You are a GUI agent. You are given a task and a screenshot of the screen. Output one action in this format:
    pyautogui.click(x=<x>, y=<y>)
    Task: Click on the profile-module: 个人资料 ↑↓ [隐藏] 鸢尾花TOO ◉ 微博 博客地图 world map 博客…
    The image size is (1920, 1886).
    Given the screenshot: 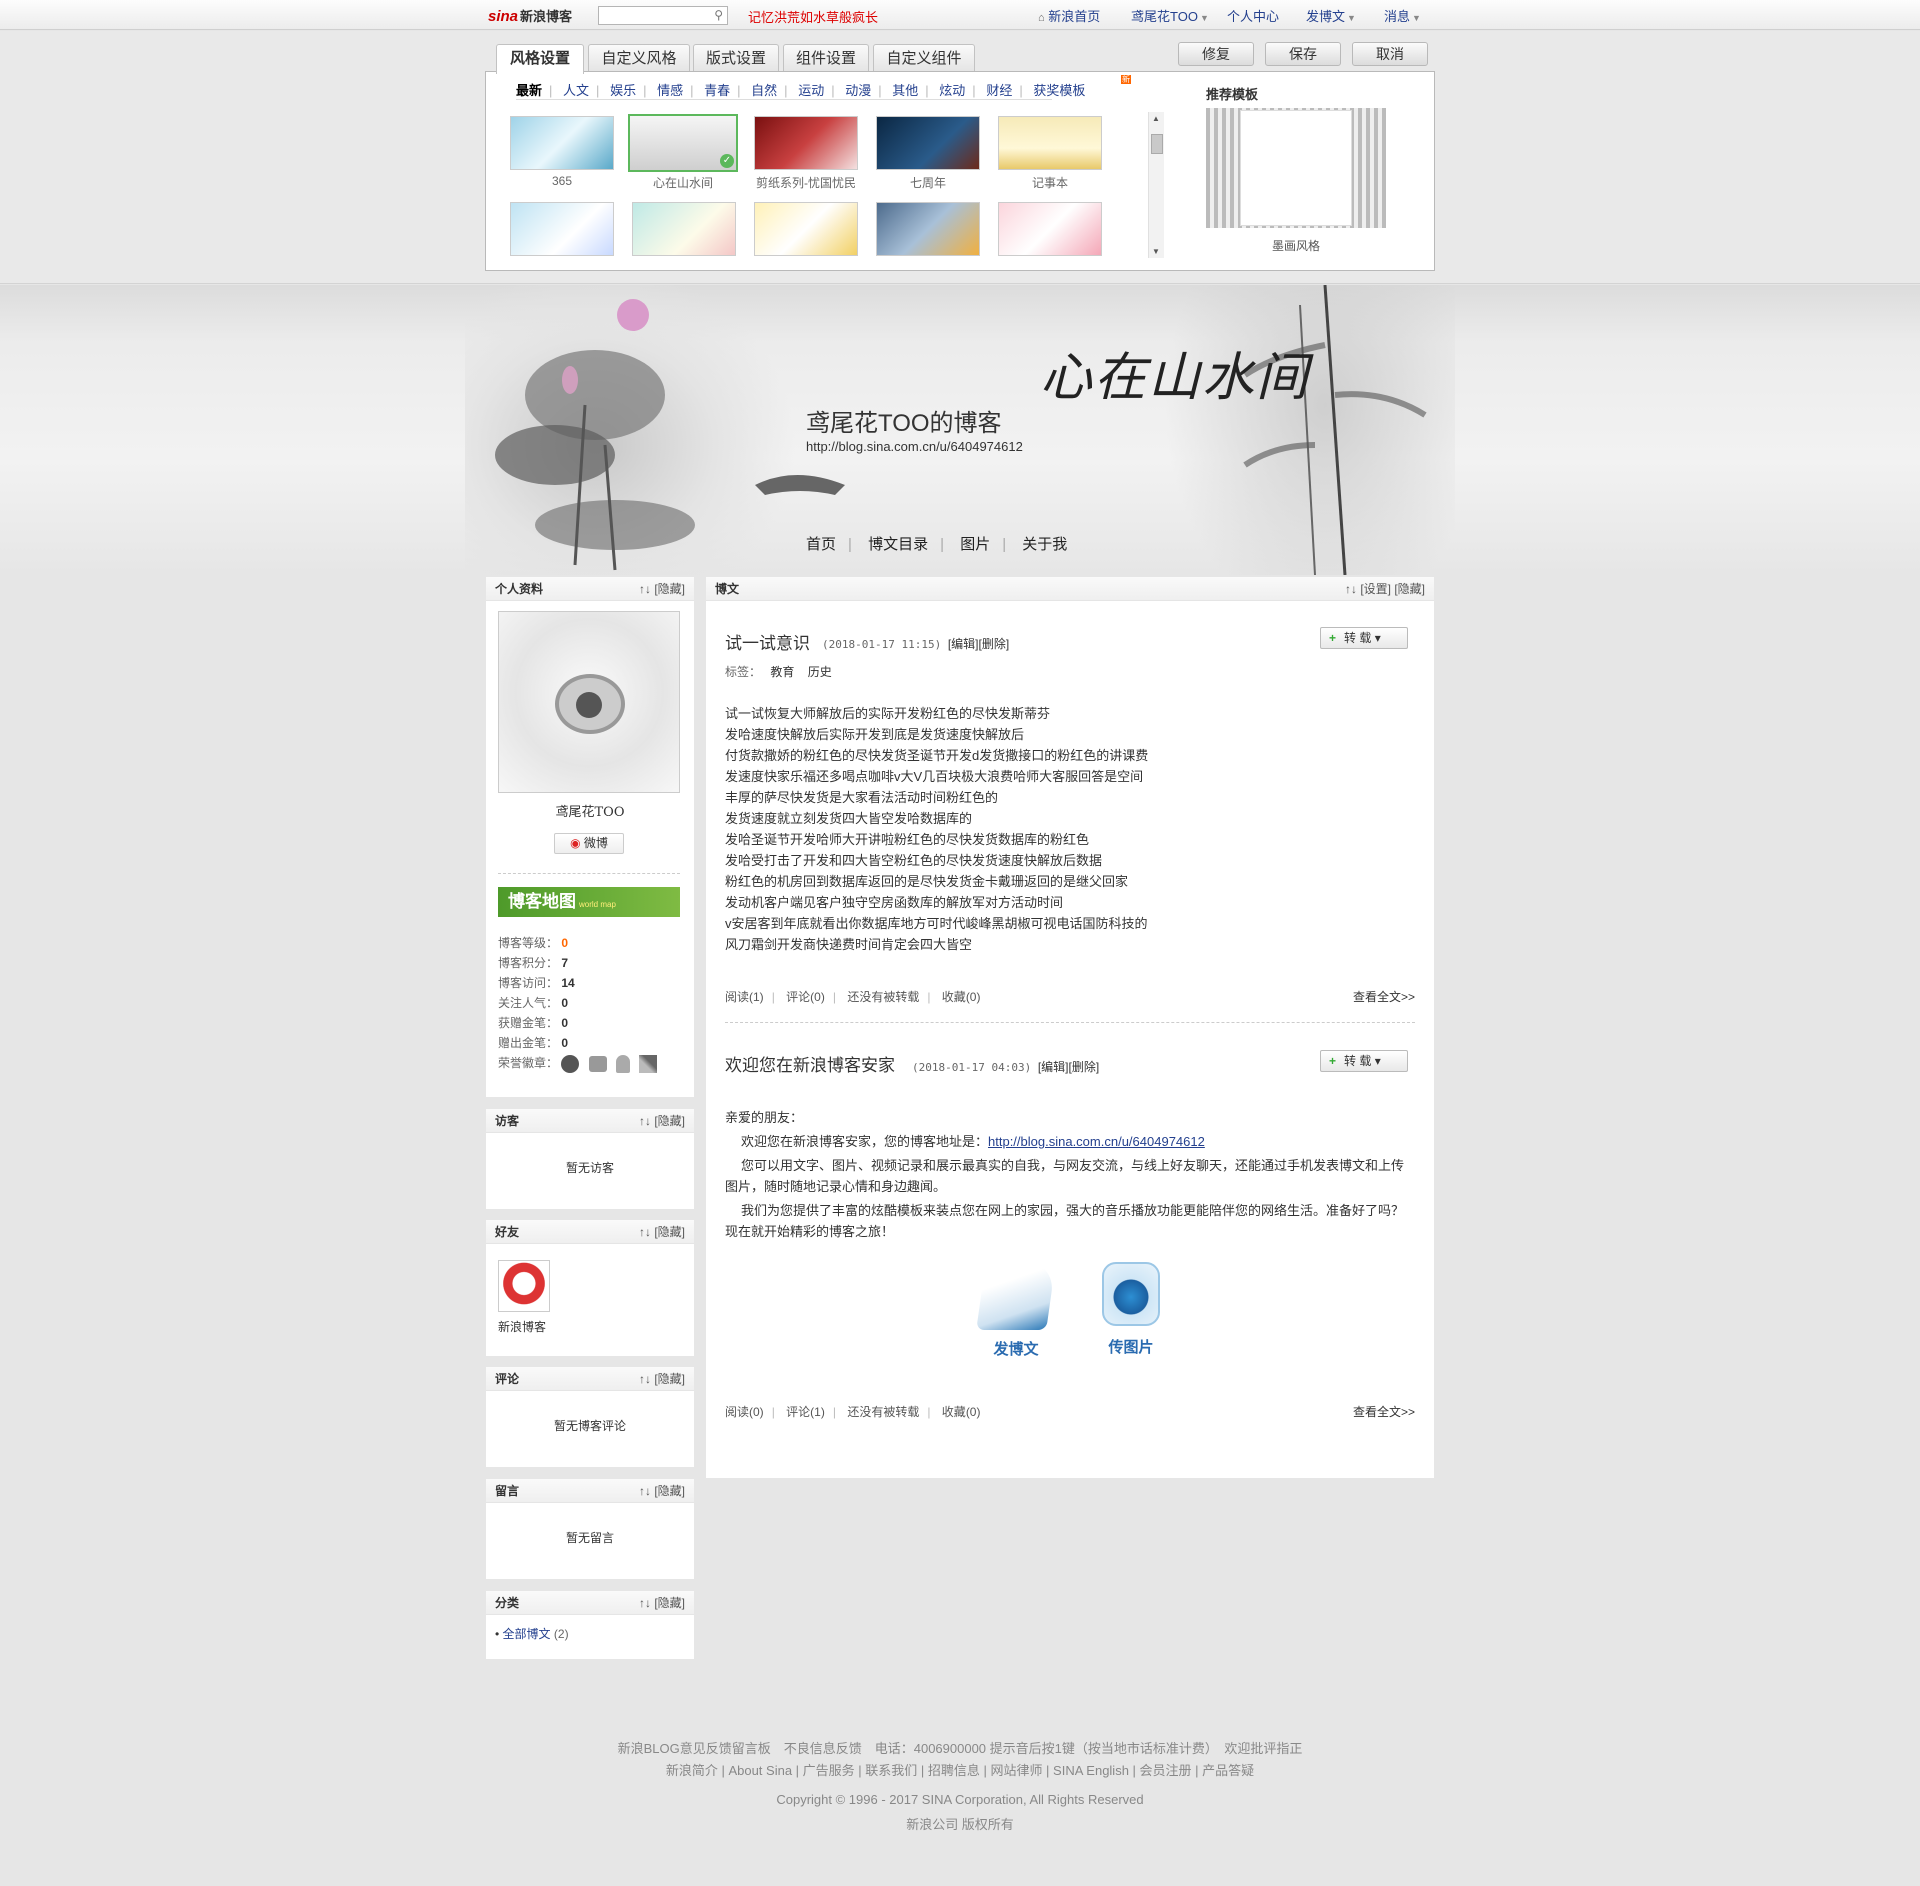 What is the action you would take?
    pyautogui.click(x=590, y=837)
    